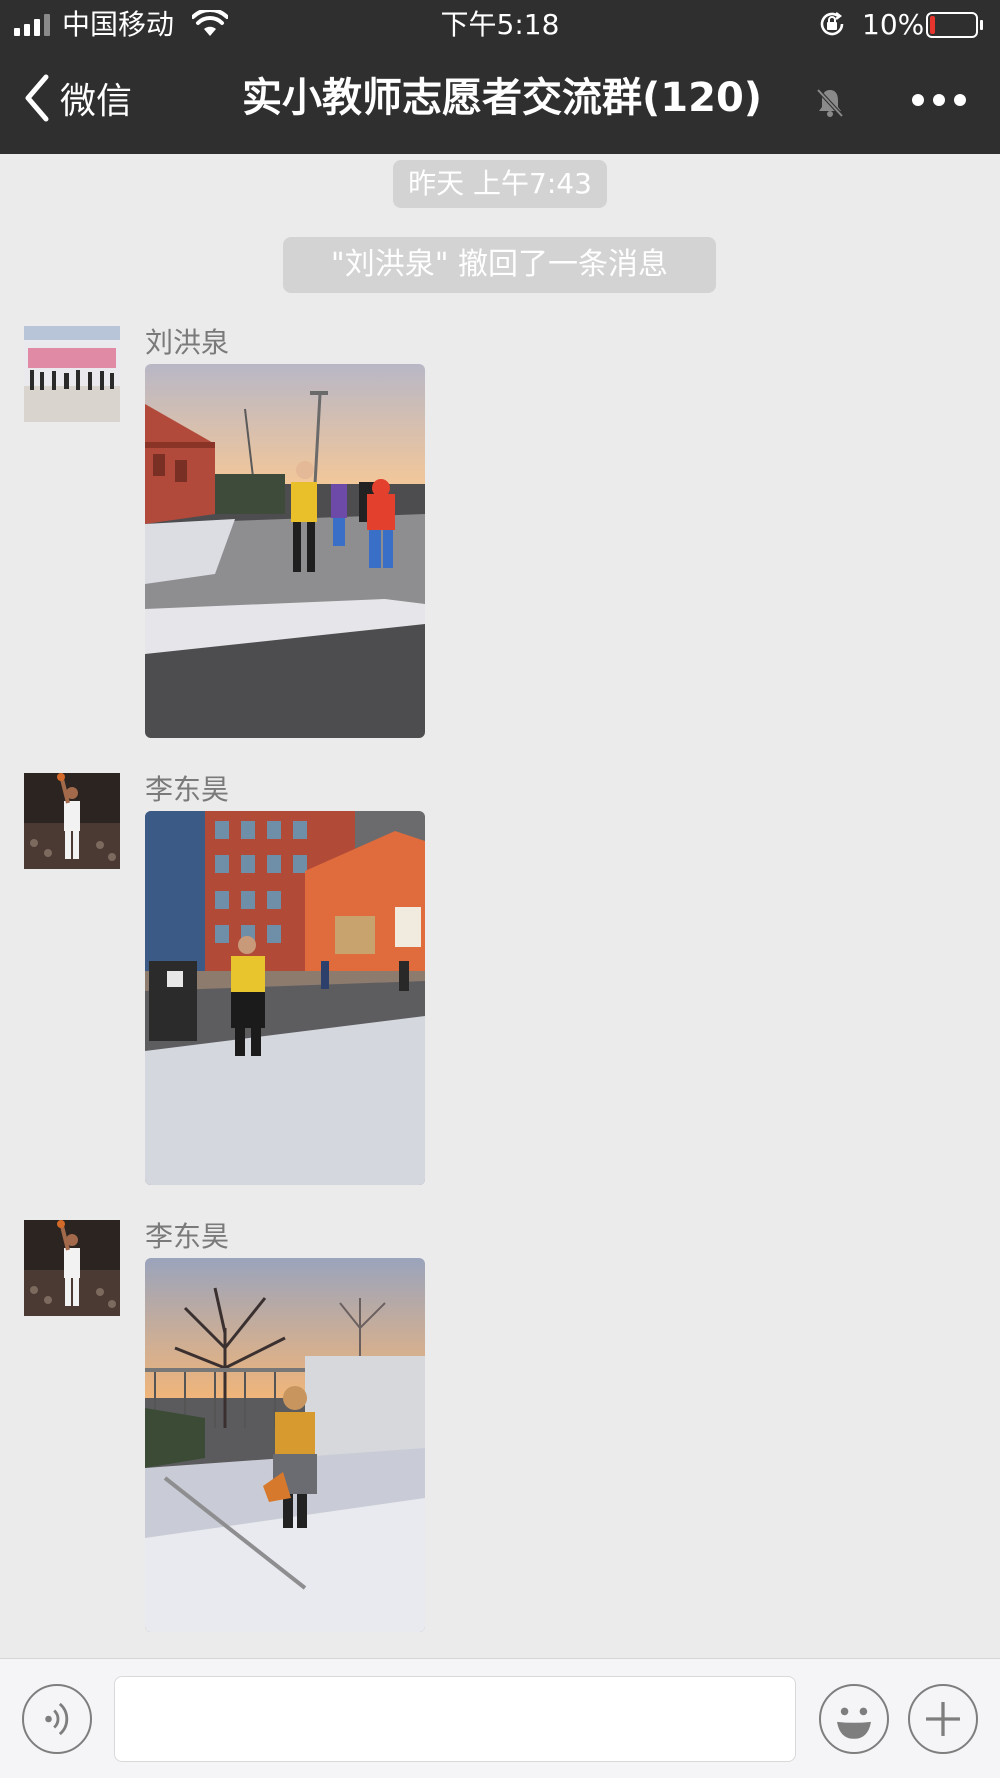 The height and width of the screenshot is (1778, 1000). What do you see at coordinates (893, 24) in the screenshot?
I see `battery-percent: 10%` at bounding box center [893, 24].